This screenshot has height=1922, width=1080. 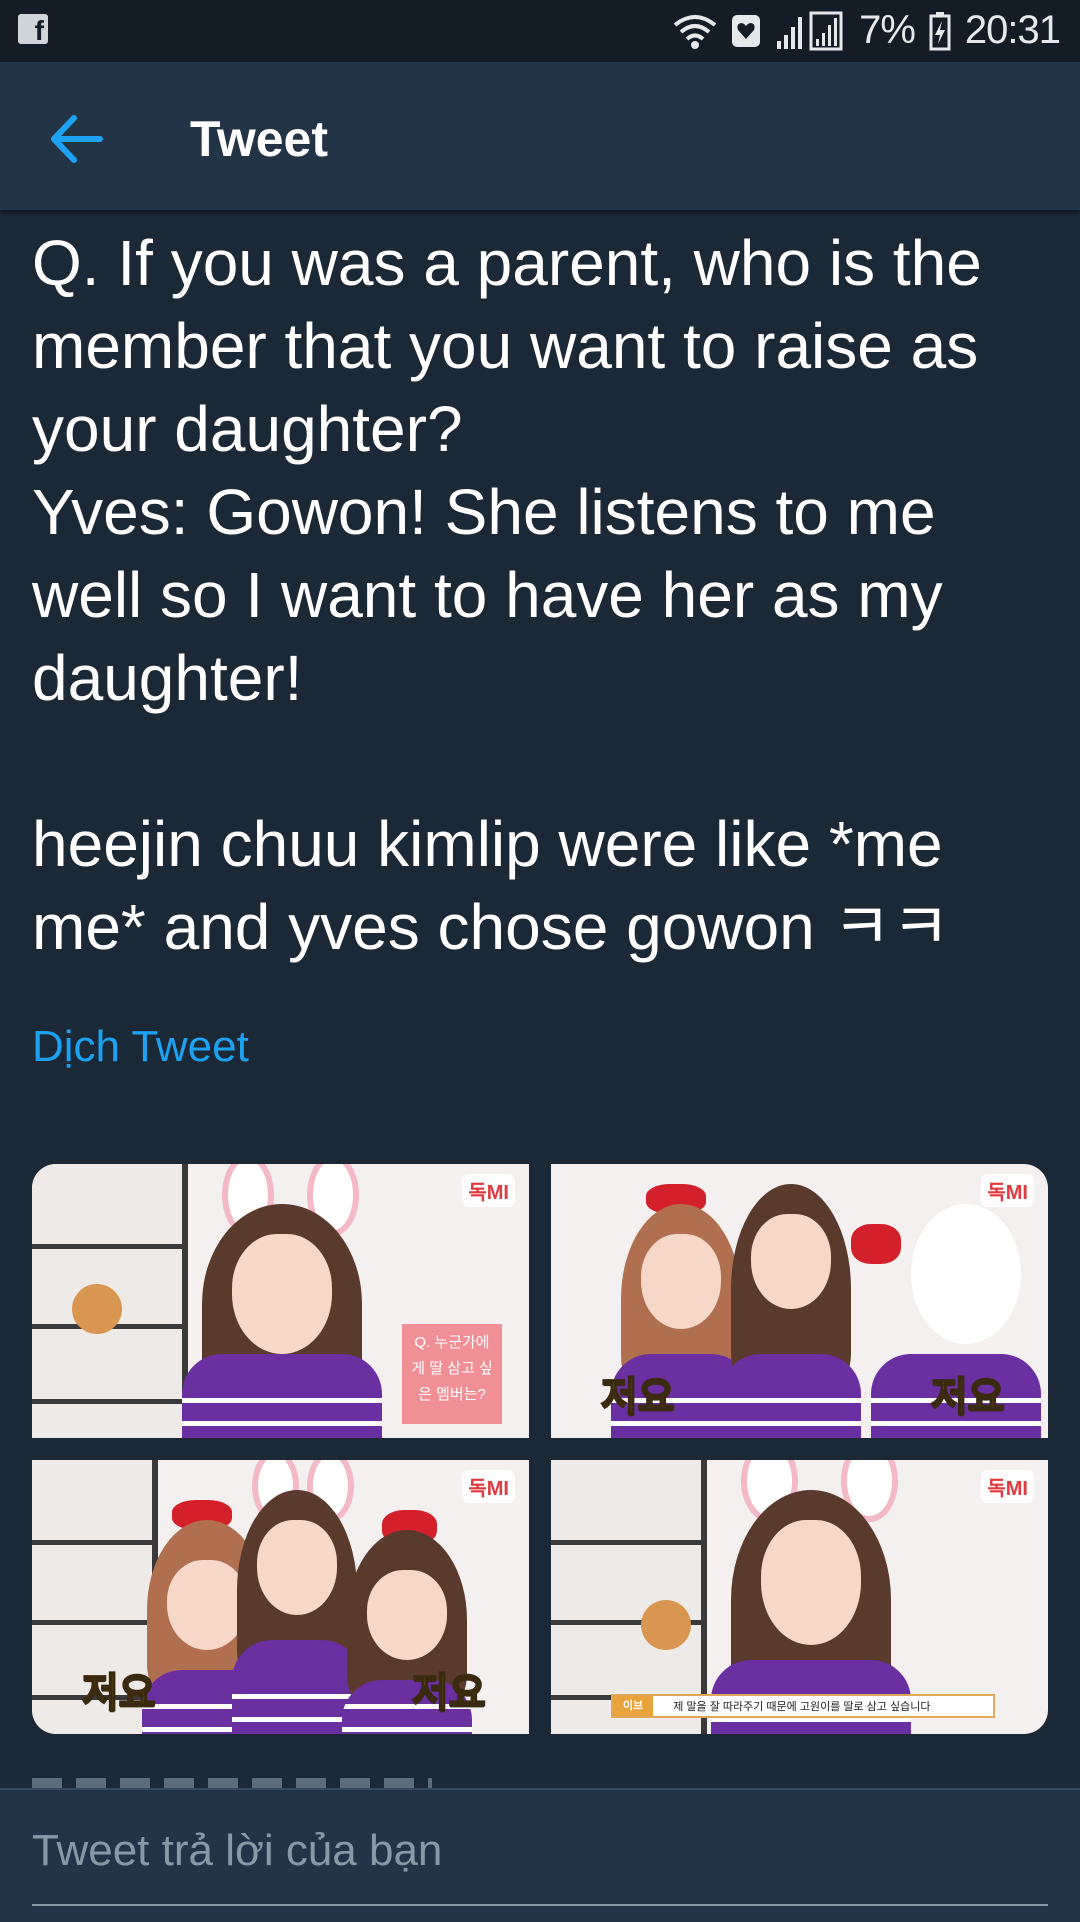 I want to click on battery-charging-icon, so click(x=940, y=31).